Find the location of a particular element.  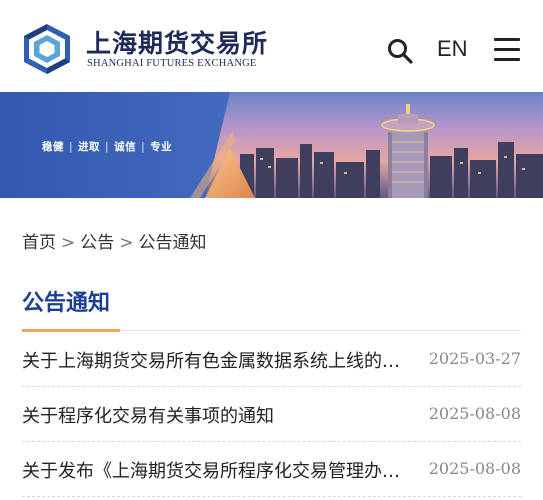

slogan-word: 诚信 is located at coordinates (125, 147).